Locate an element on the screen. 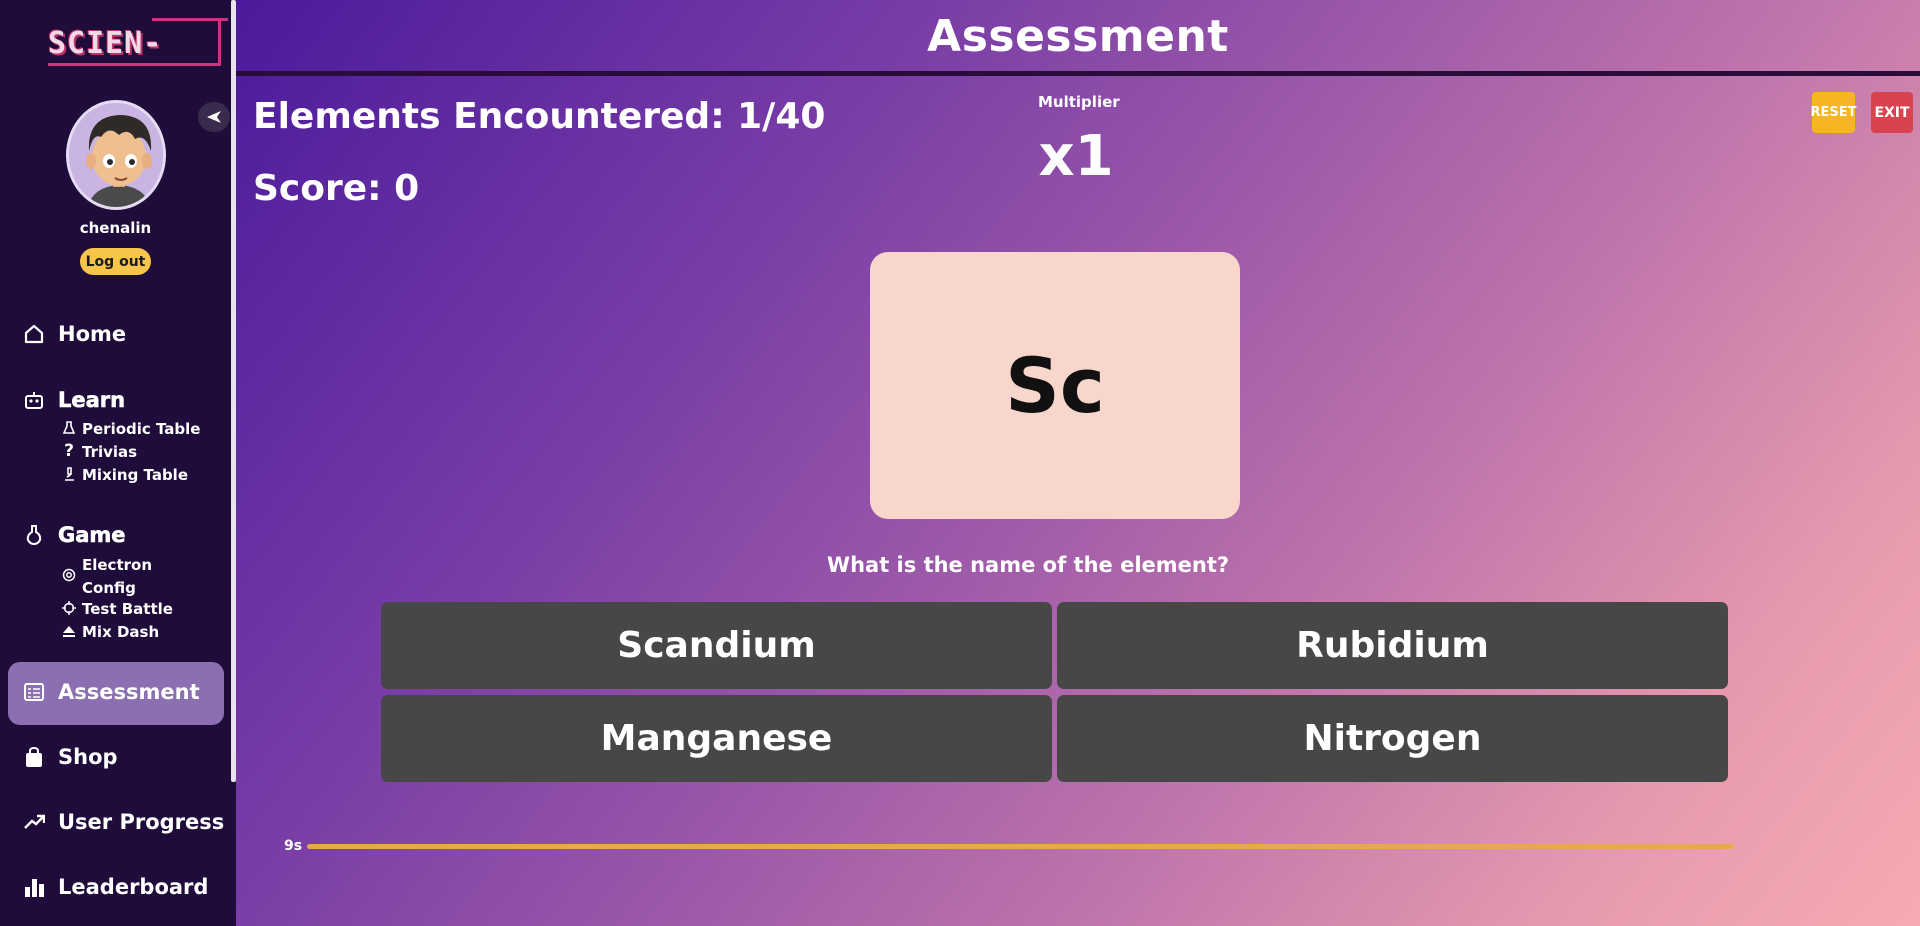 This screenshot has width=1920, height=926. logo-text: SCIEN- is located at coordinates (105, 43).